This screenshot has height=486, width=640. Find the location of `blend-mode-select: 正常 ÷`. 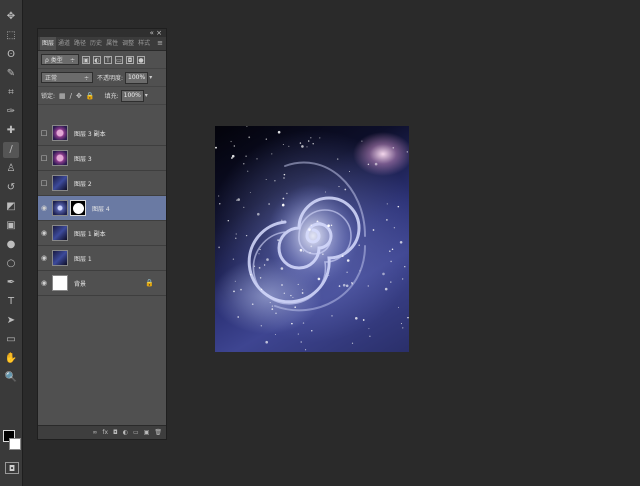

blend-mode-select: 正常 ÷ is located at coordinates (67, 77).